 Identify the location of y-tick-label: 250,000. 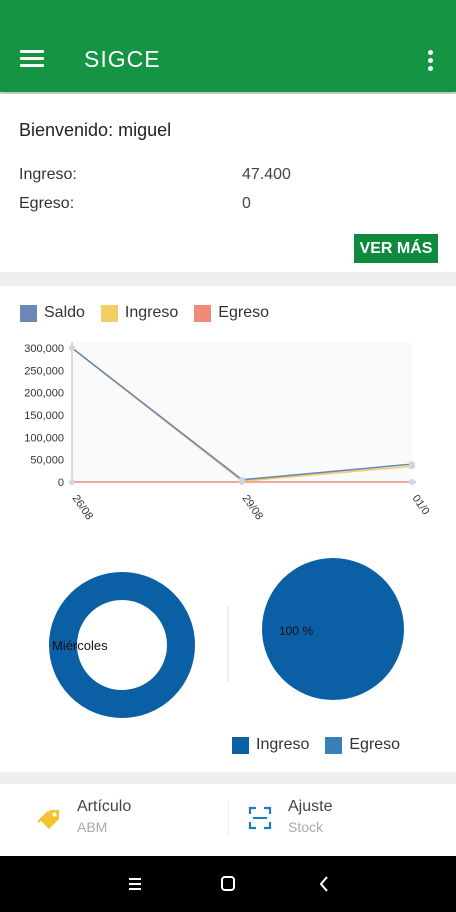
(44, 371).